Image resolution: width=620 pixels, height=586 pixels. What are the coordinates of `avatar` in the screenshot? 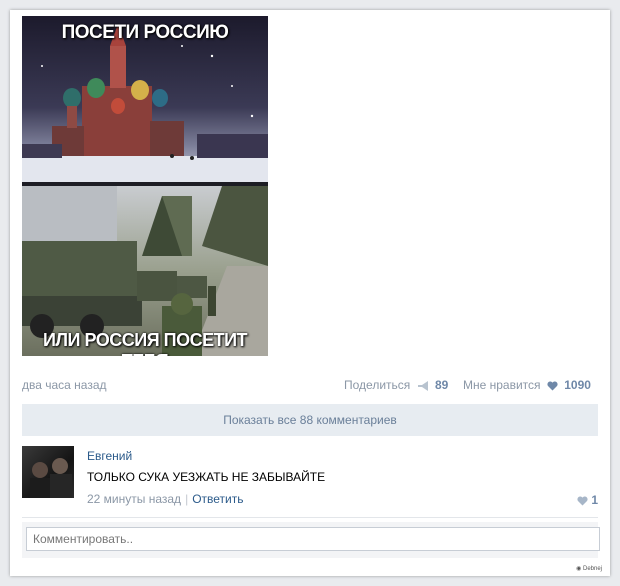 It's located at (48, 472).